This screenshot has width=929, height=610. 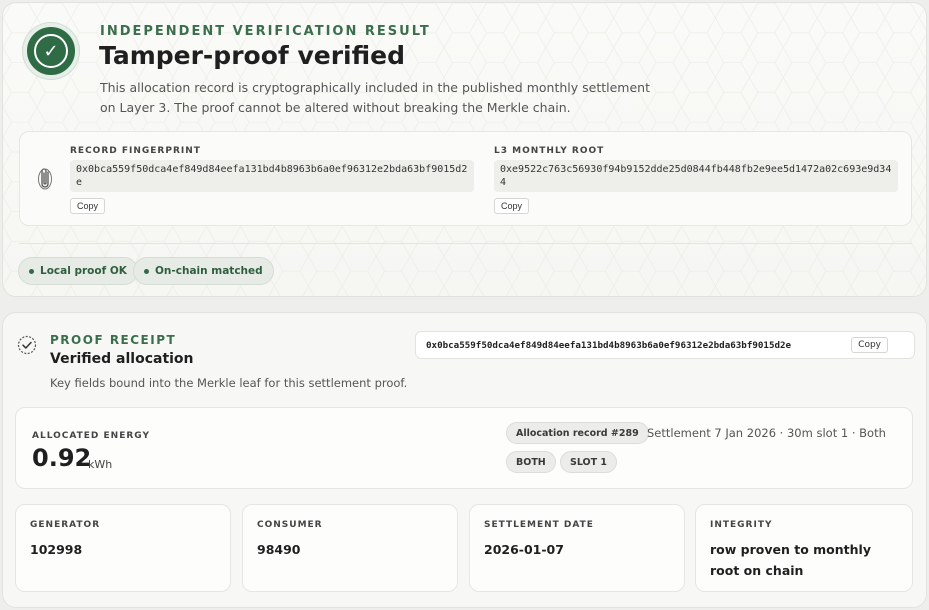 What do you see at coordinates (524, 549) in the screenshot?
I see `settlement-date-value: 2026-01-07` at bounding box center [524, 549].